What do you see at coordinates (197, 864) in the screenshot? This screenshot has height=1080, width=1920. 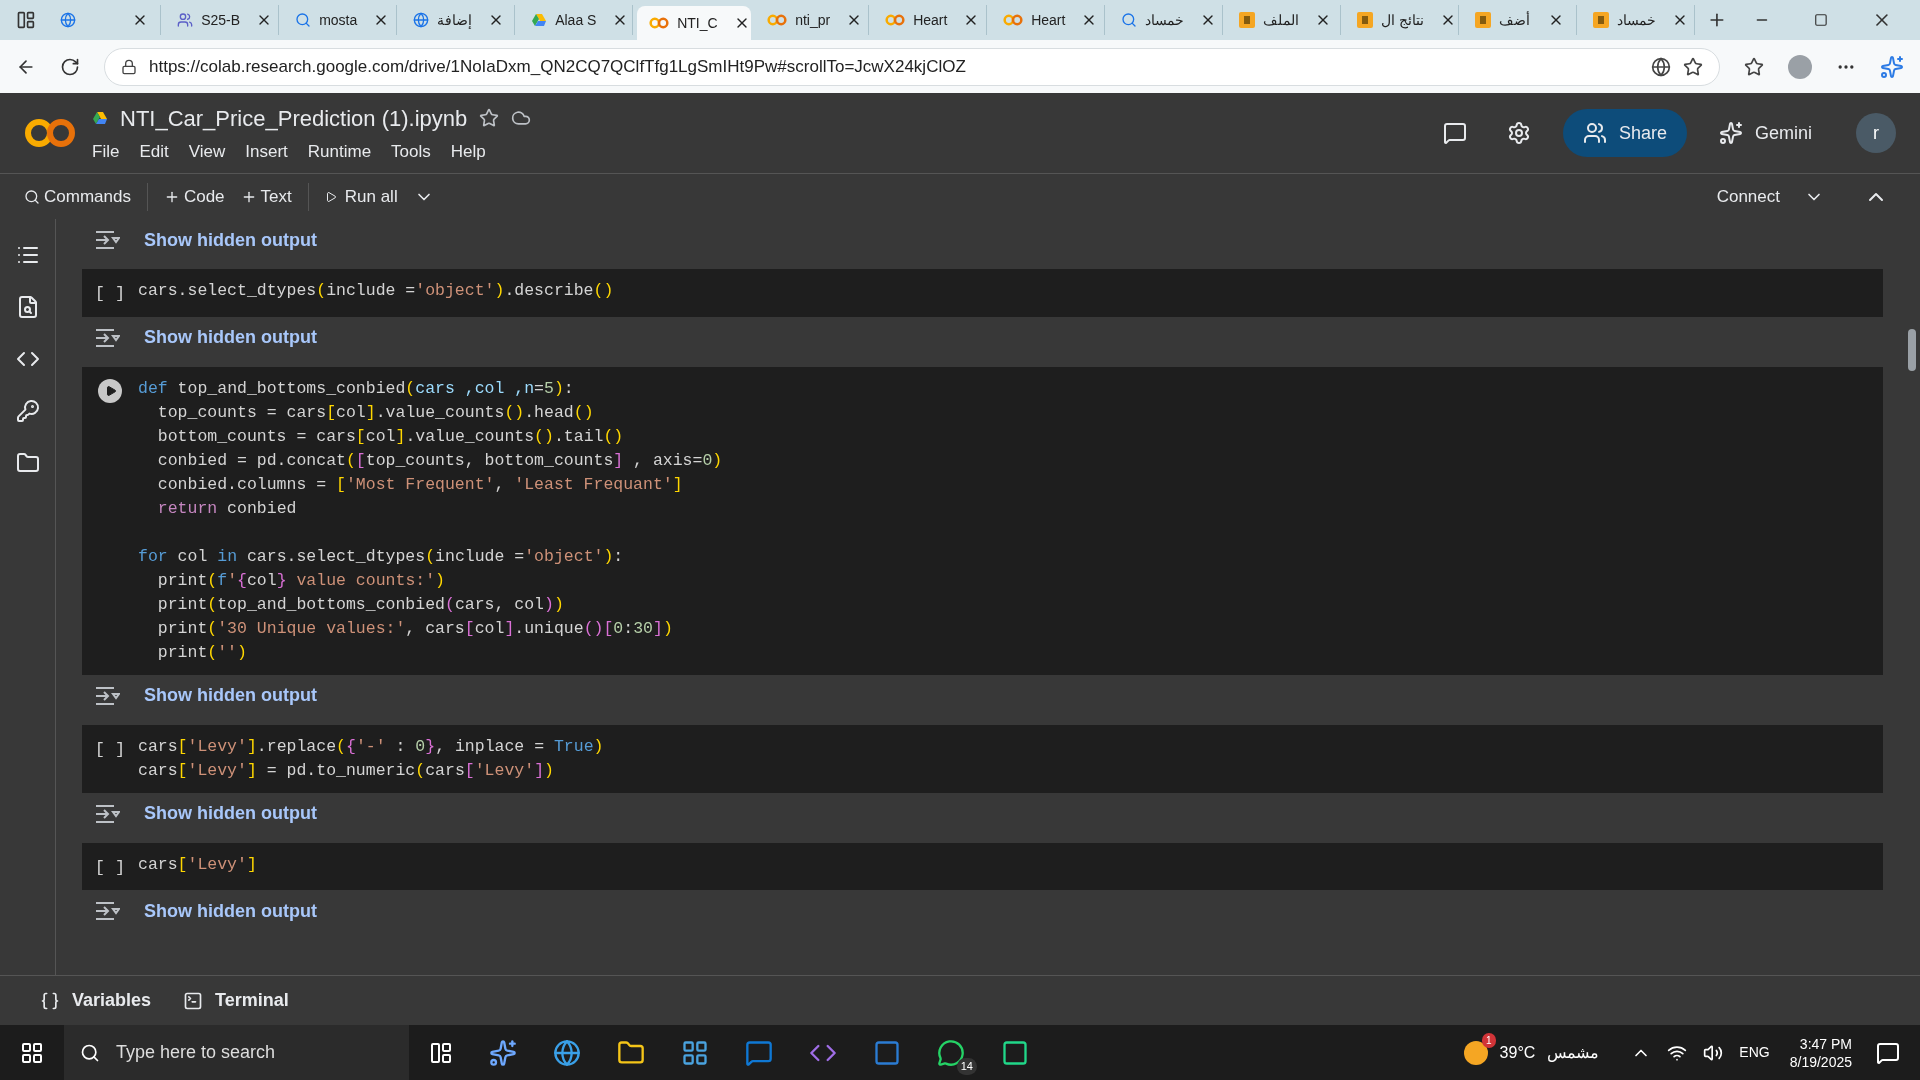 I see `code-line: cars['Levy']` at bounding box center [197, 864].